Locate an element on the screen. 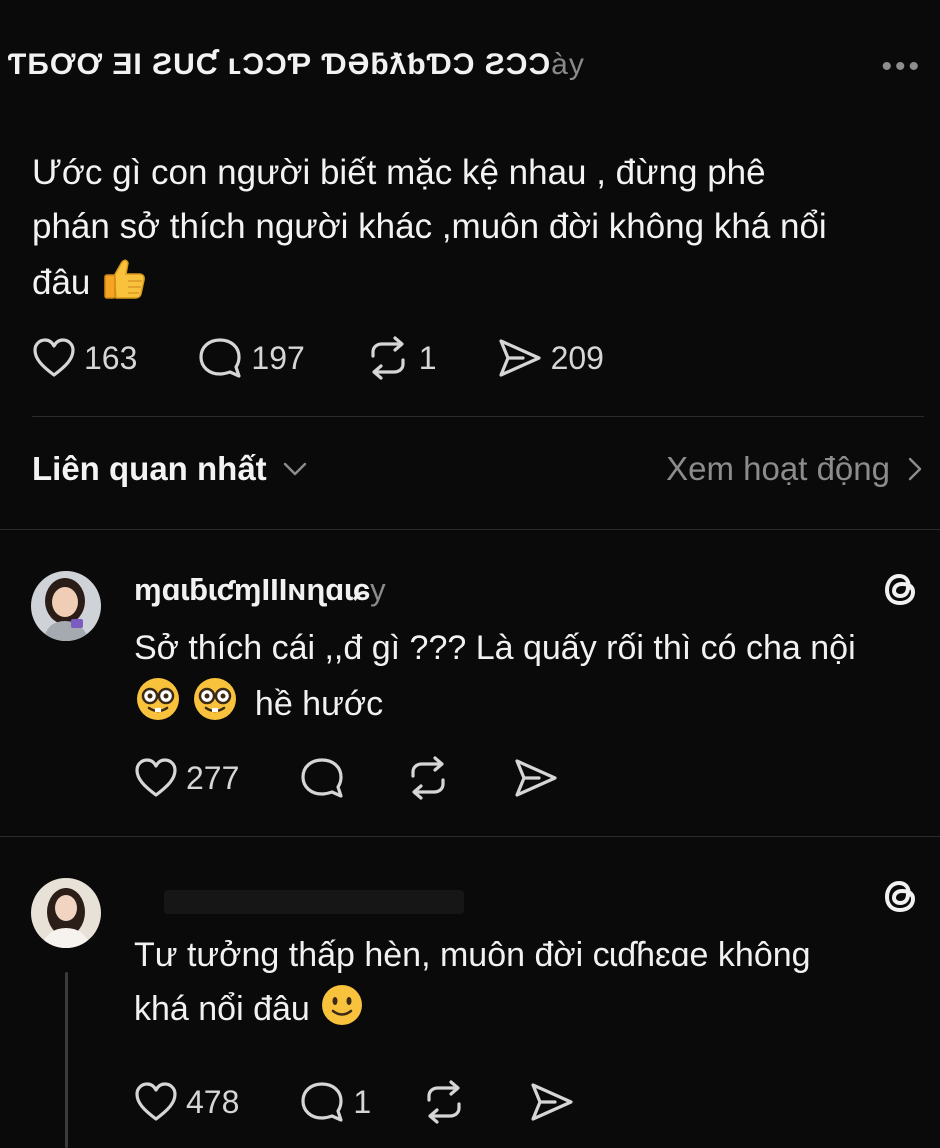 Image resolution: width=940 pixels, height=1148 pixels. comment-2-like-count: 478 is located at coordinates (213, 1101).